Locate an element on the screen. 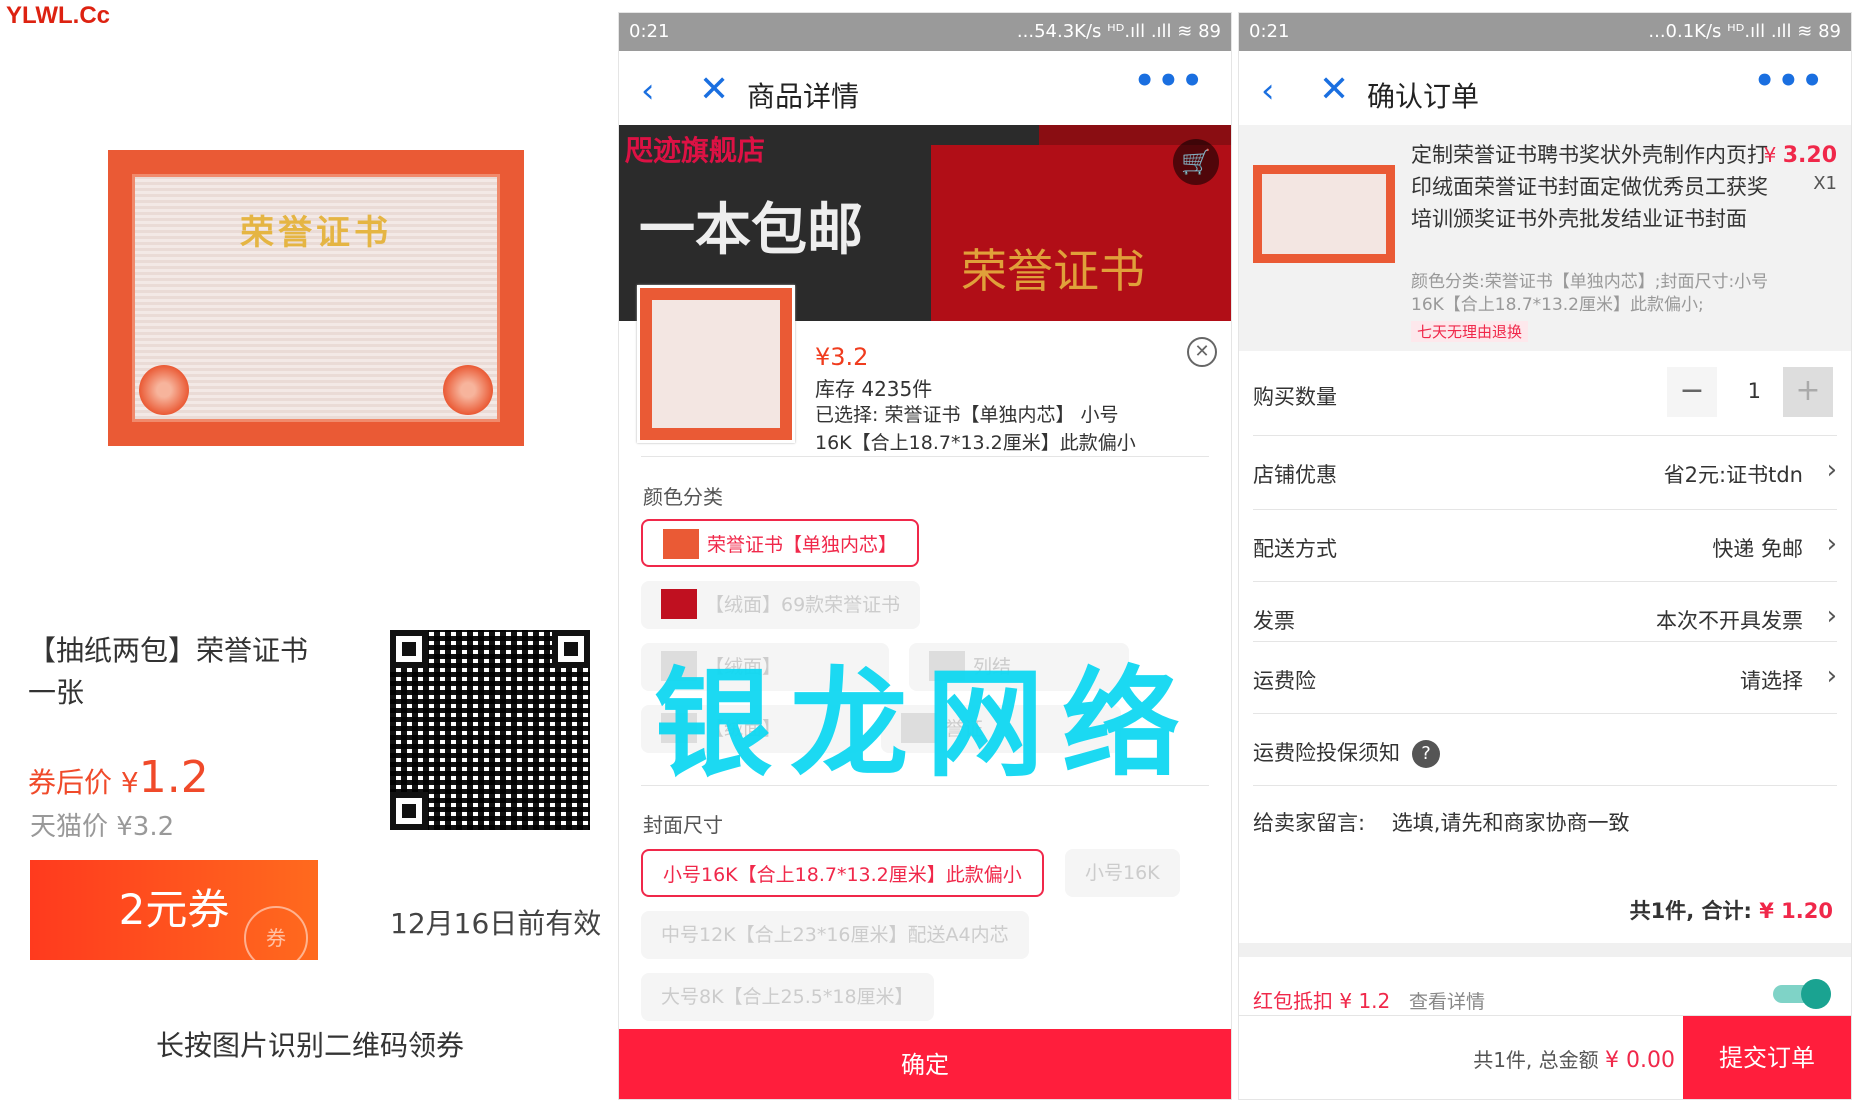 This screenshot has height=1112, width=1862. row-label: 运费险投保须知 is located at coordinates (1326, 753).